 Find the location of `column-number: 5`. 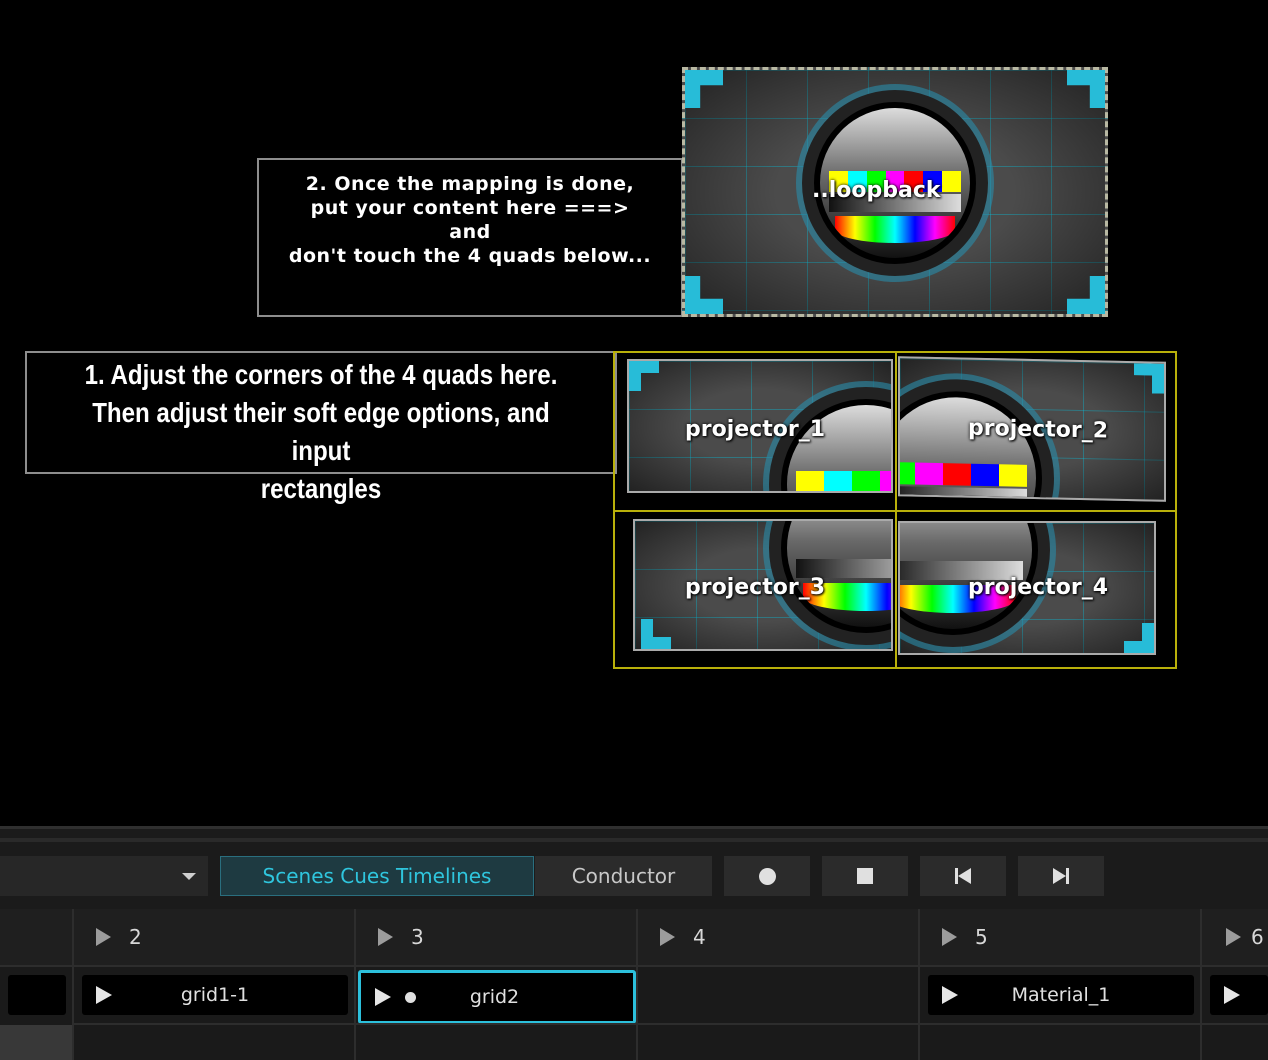

column-number: 5 is located at coordinates (981, 937).